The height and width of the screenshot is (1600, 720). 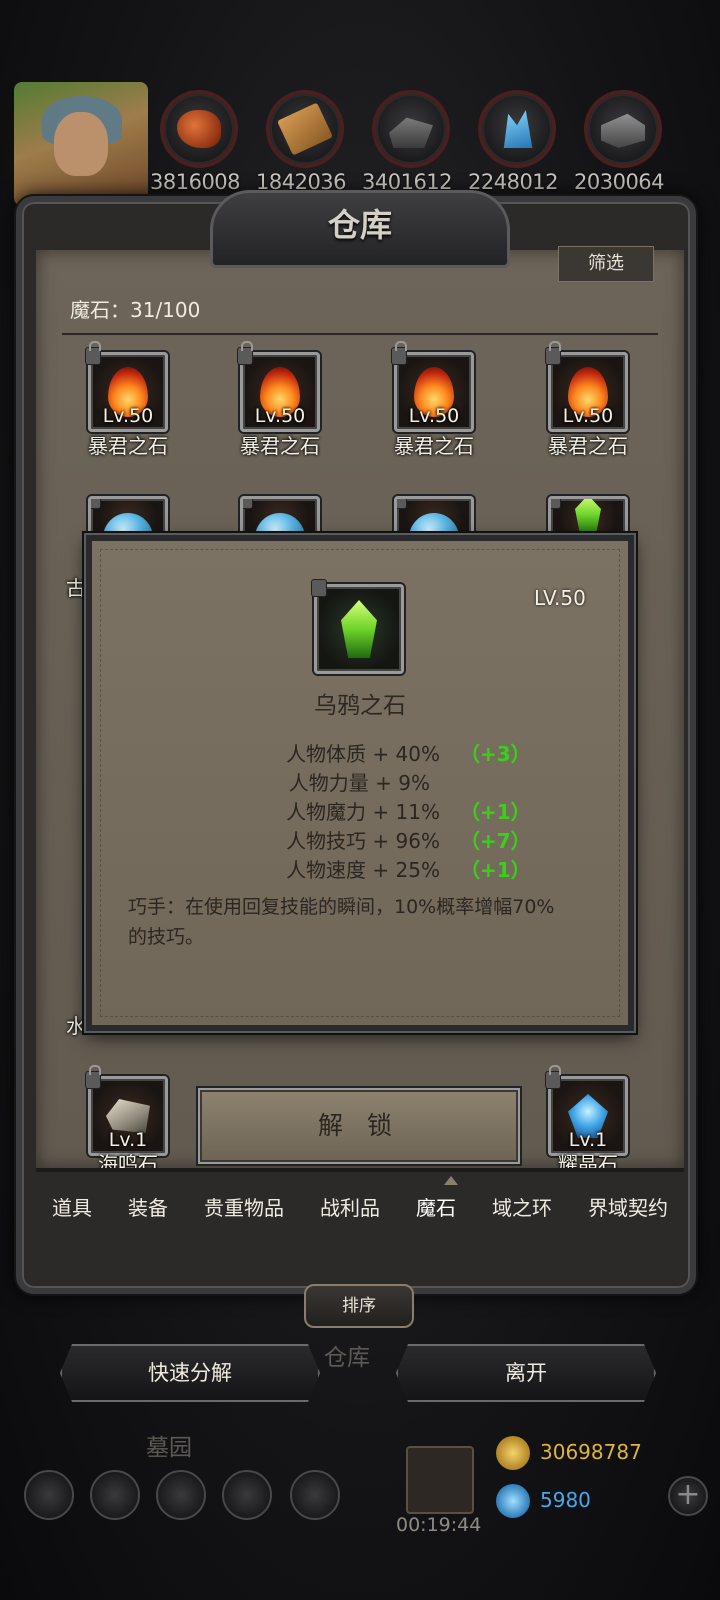 I want to click on background-warehouse-label: 仓库, so click(x=347, y=1358).